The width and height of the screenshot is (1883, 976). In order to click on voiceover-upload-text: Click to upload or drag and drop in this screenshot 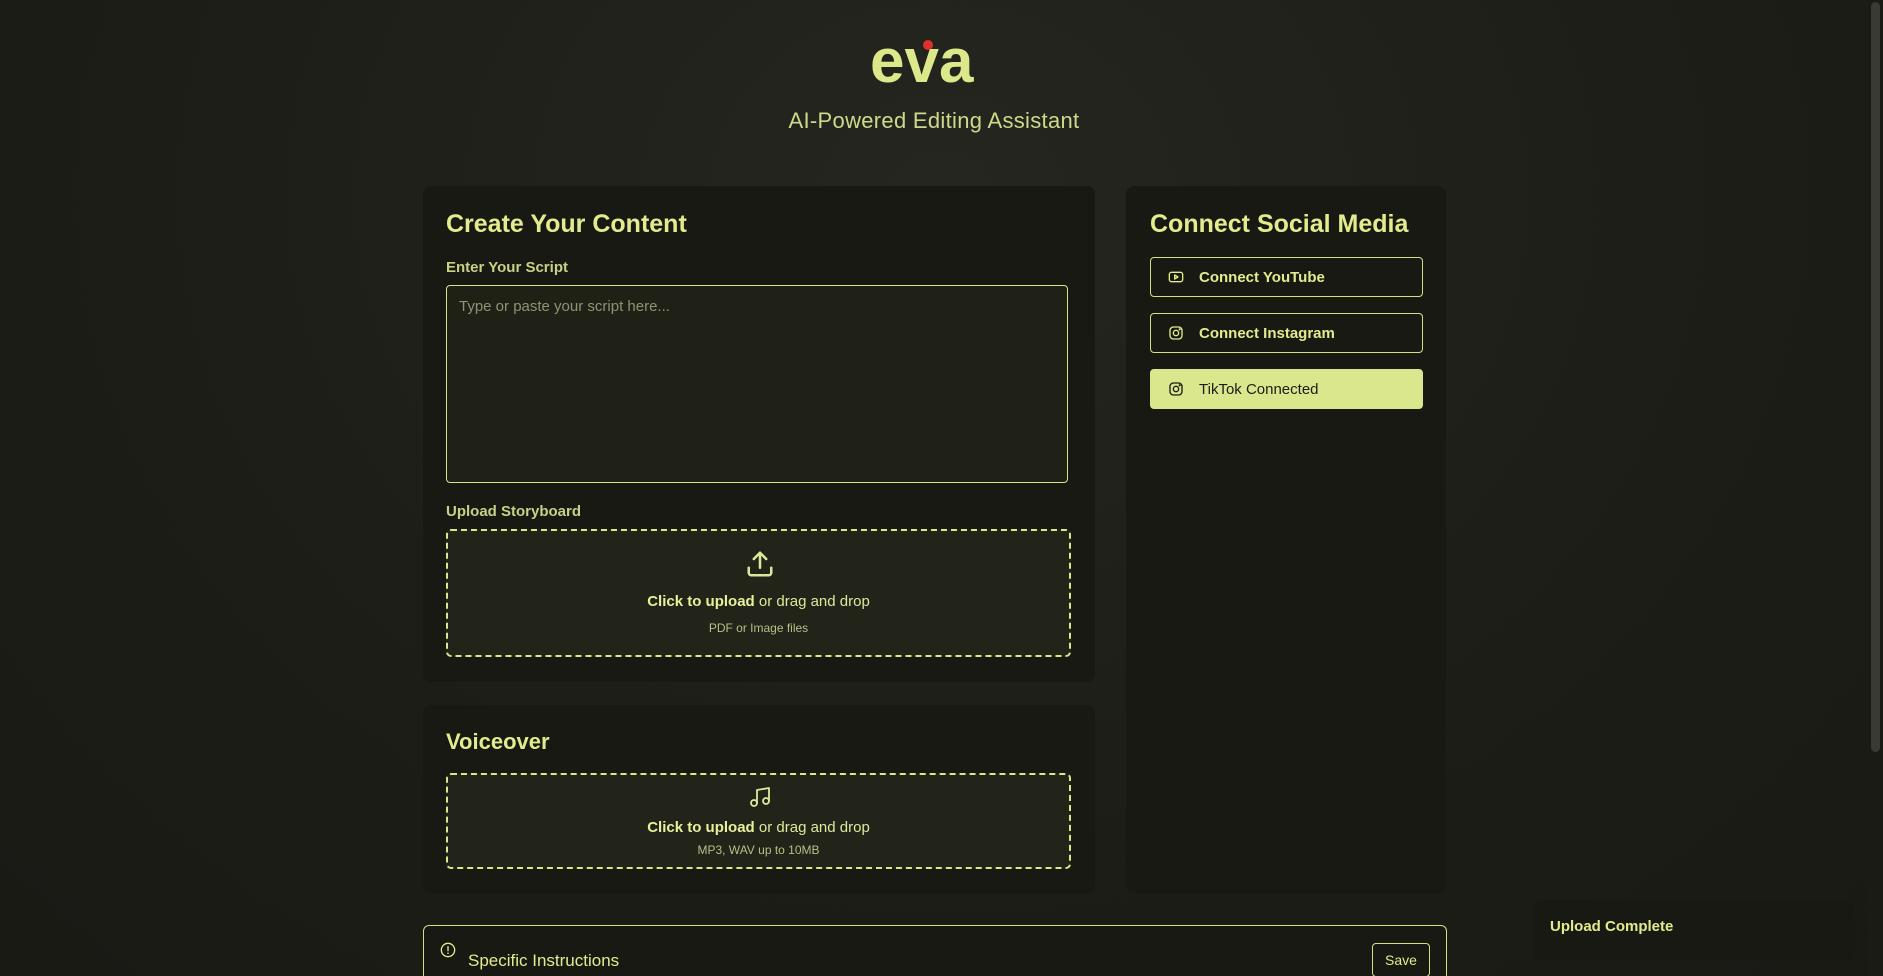, I will do `click(758, 827)`.